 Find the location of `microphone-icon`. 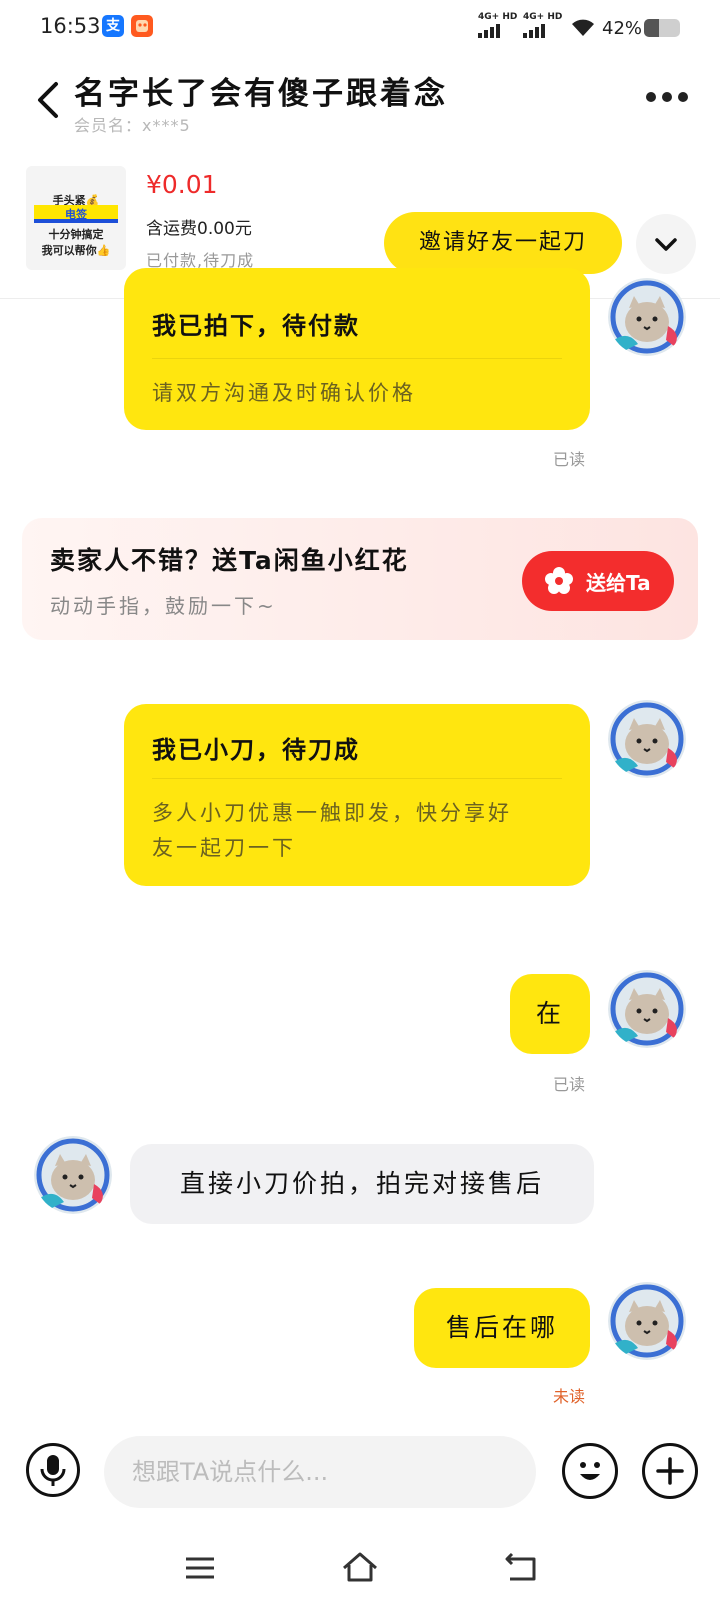

microphone-icon is located at coordinates (53, 1470).